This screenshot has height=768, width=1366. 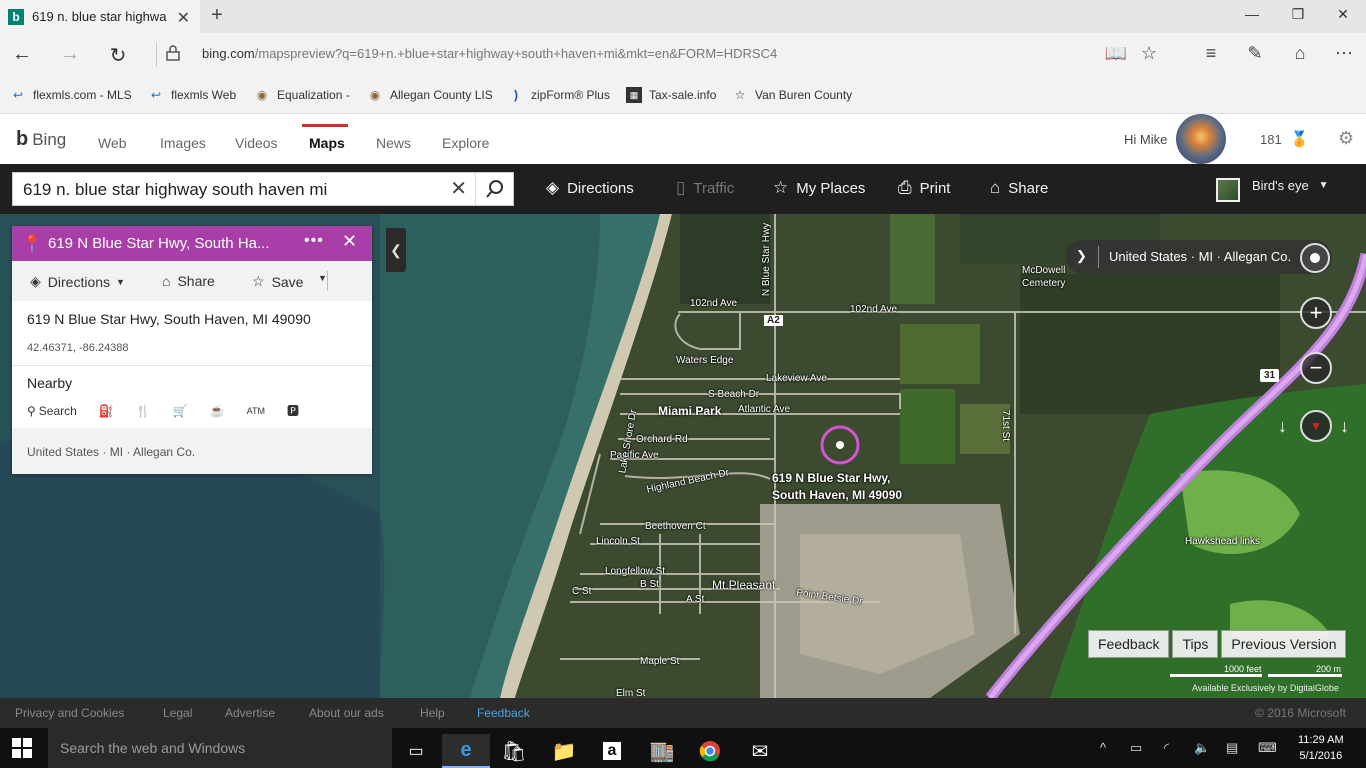 I want to click on taskbar-search: Search the web and Windows, so click(x=220, y=748).